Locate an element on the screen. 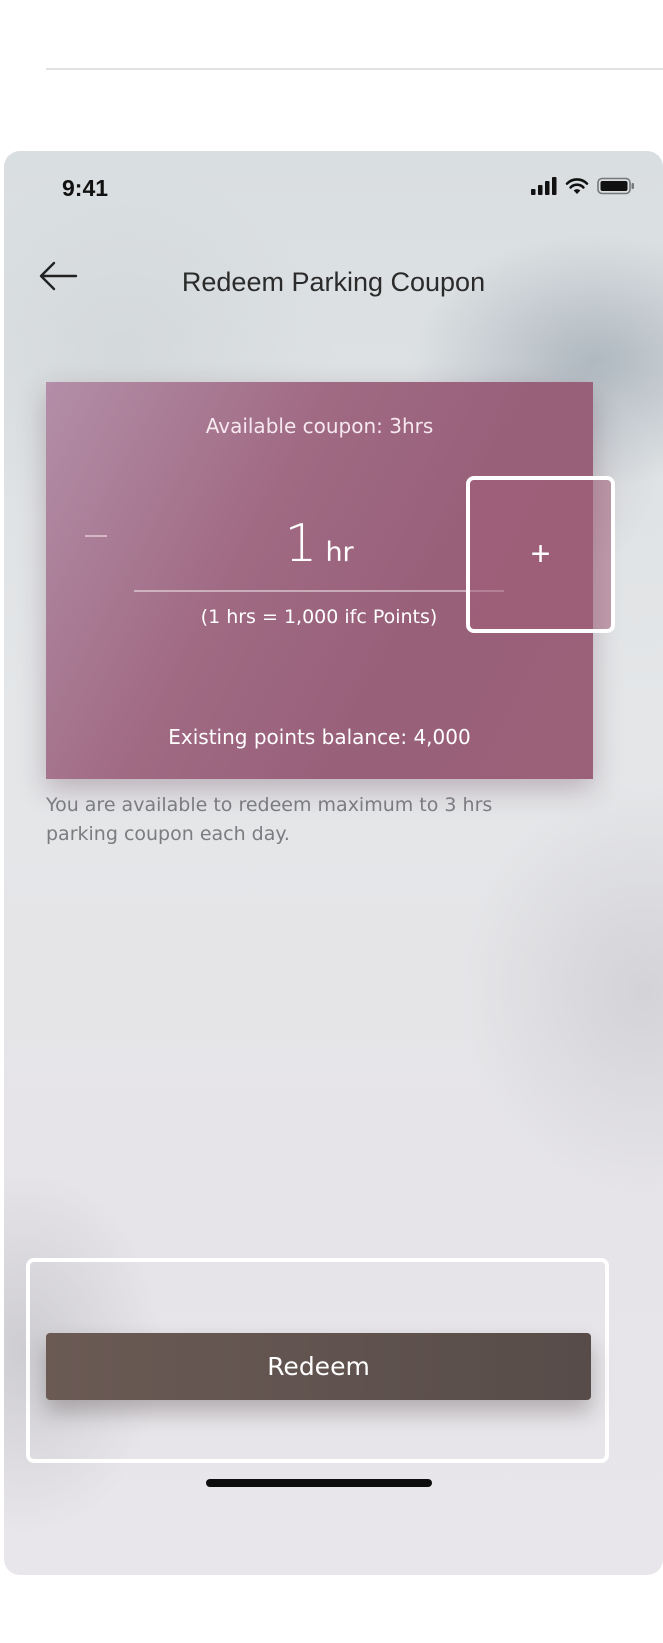 This screenshot has width=663, height=1643. home-indicator is located at coordinates (319, 1483).